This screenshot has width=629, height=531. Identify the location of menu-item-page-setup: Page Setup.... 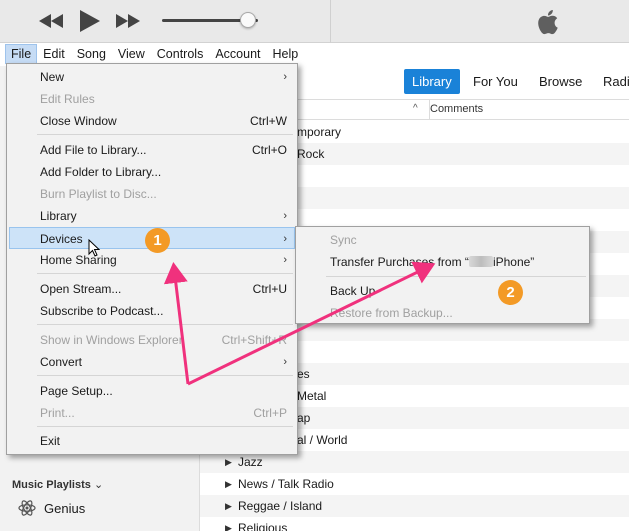
(152, 391).